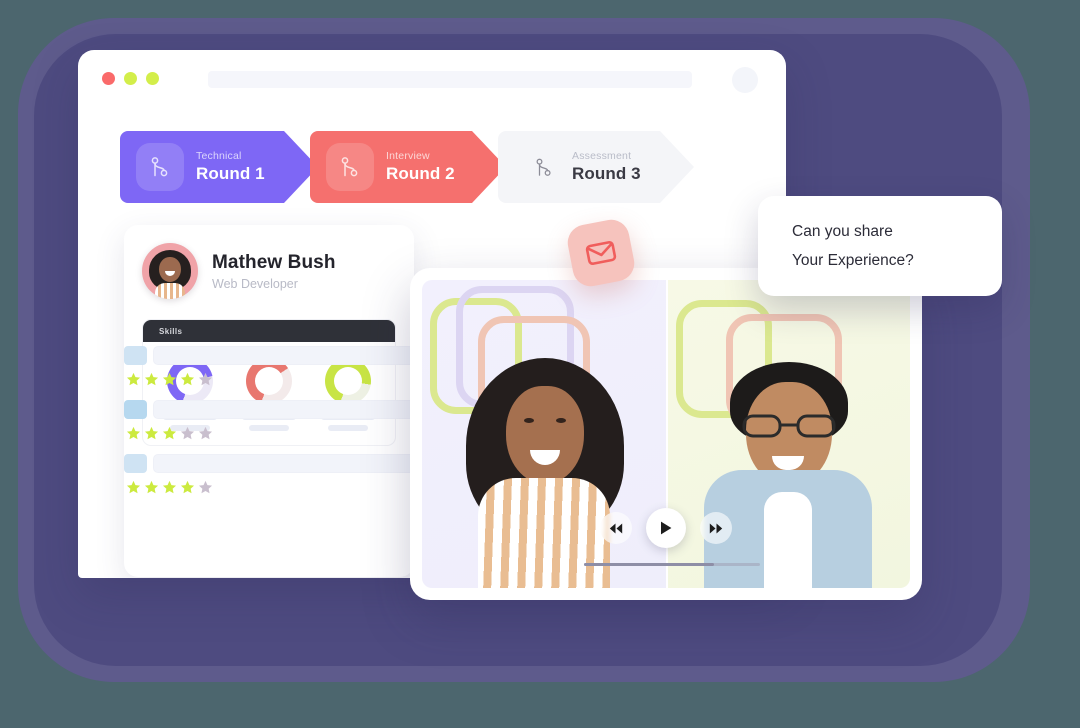  I want to click on glasses-icon, so click(789, 426).